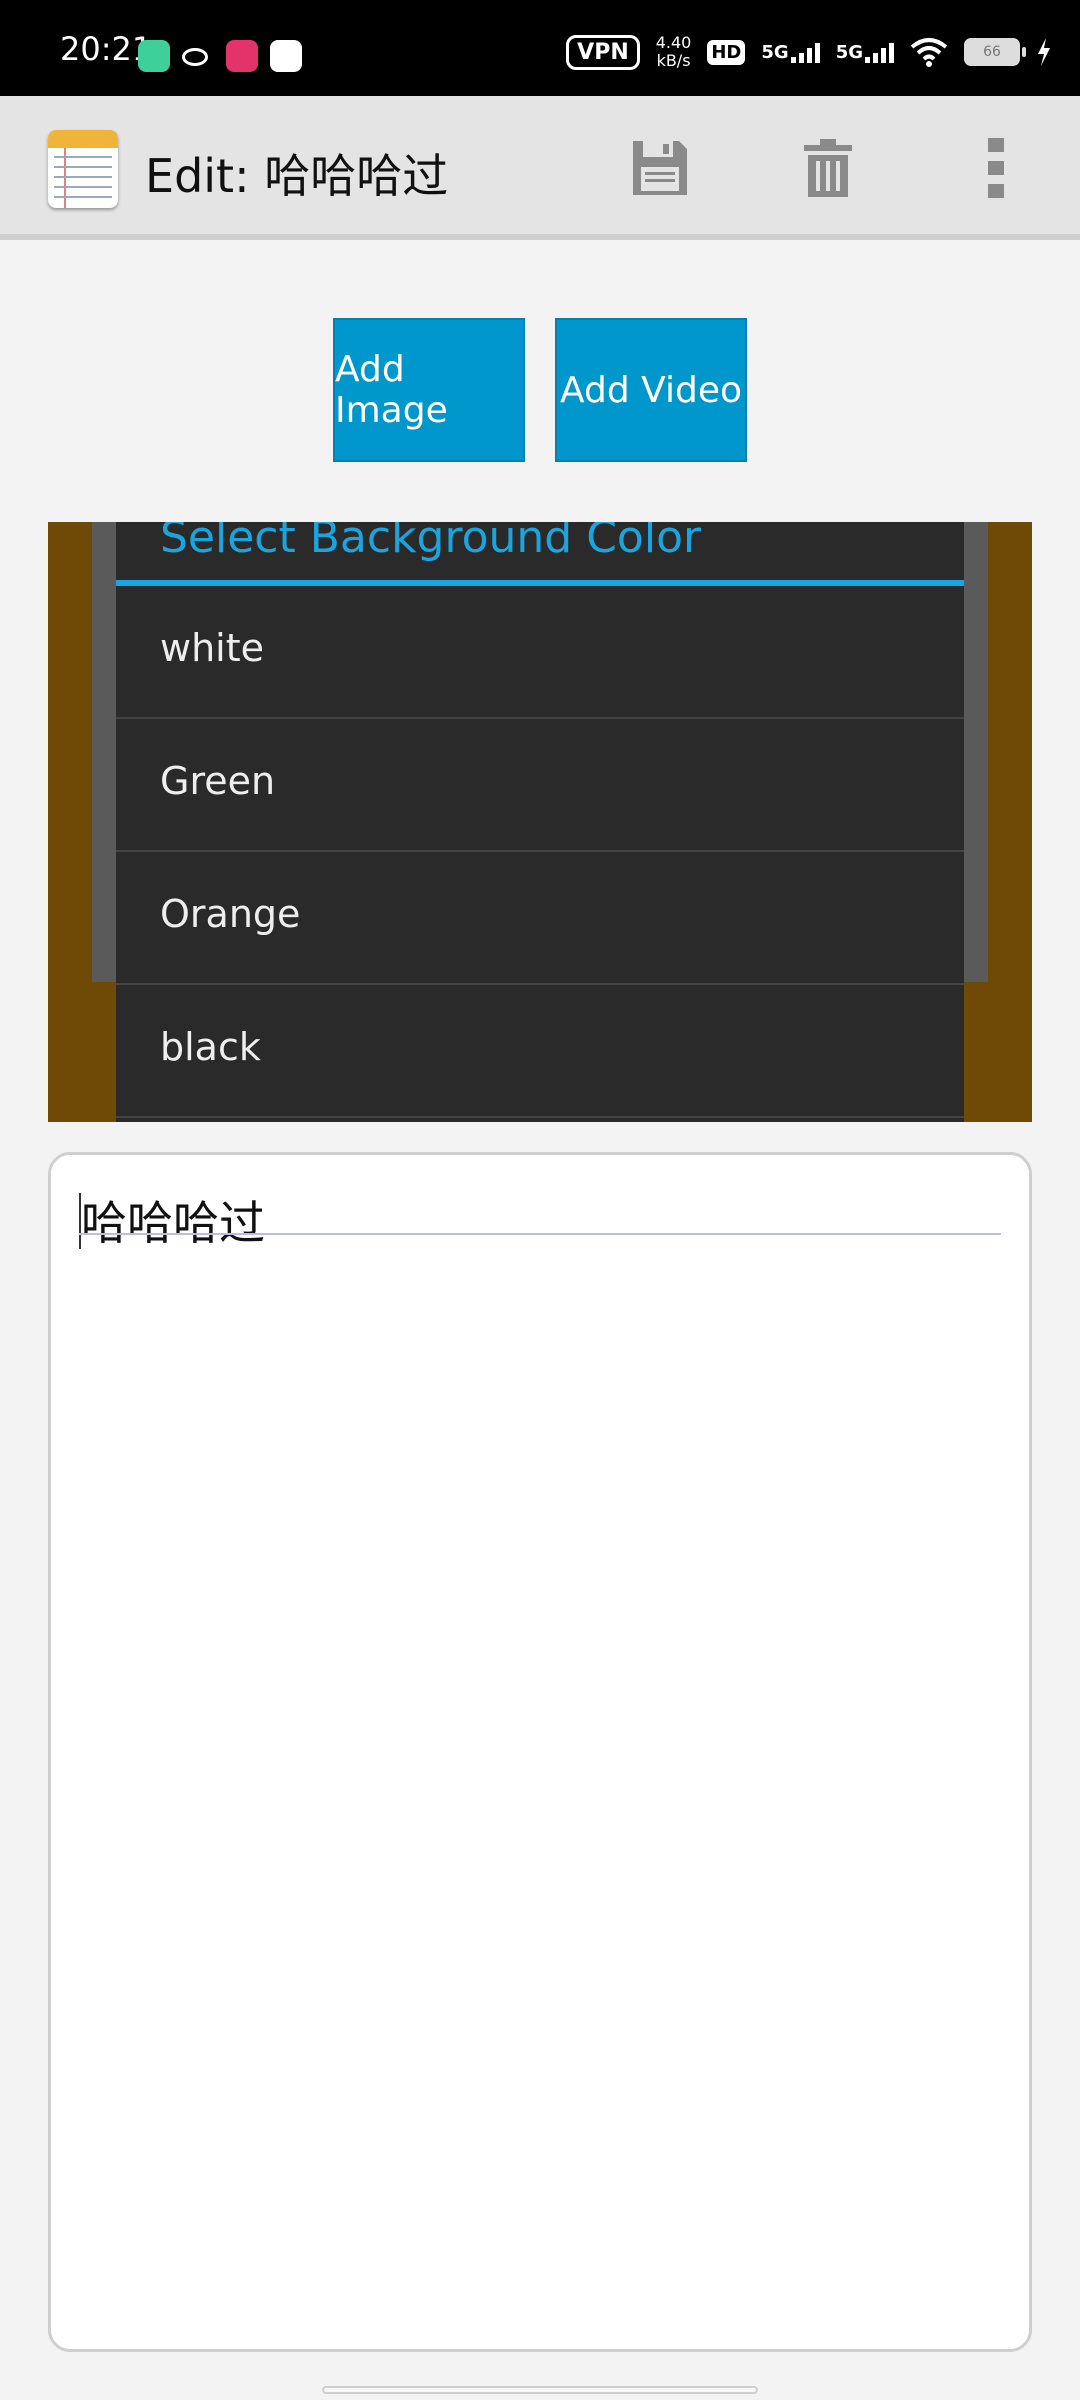  I want to click on cellular-signal-2: 5G, so click(865, 52).